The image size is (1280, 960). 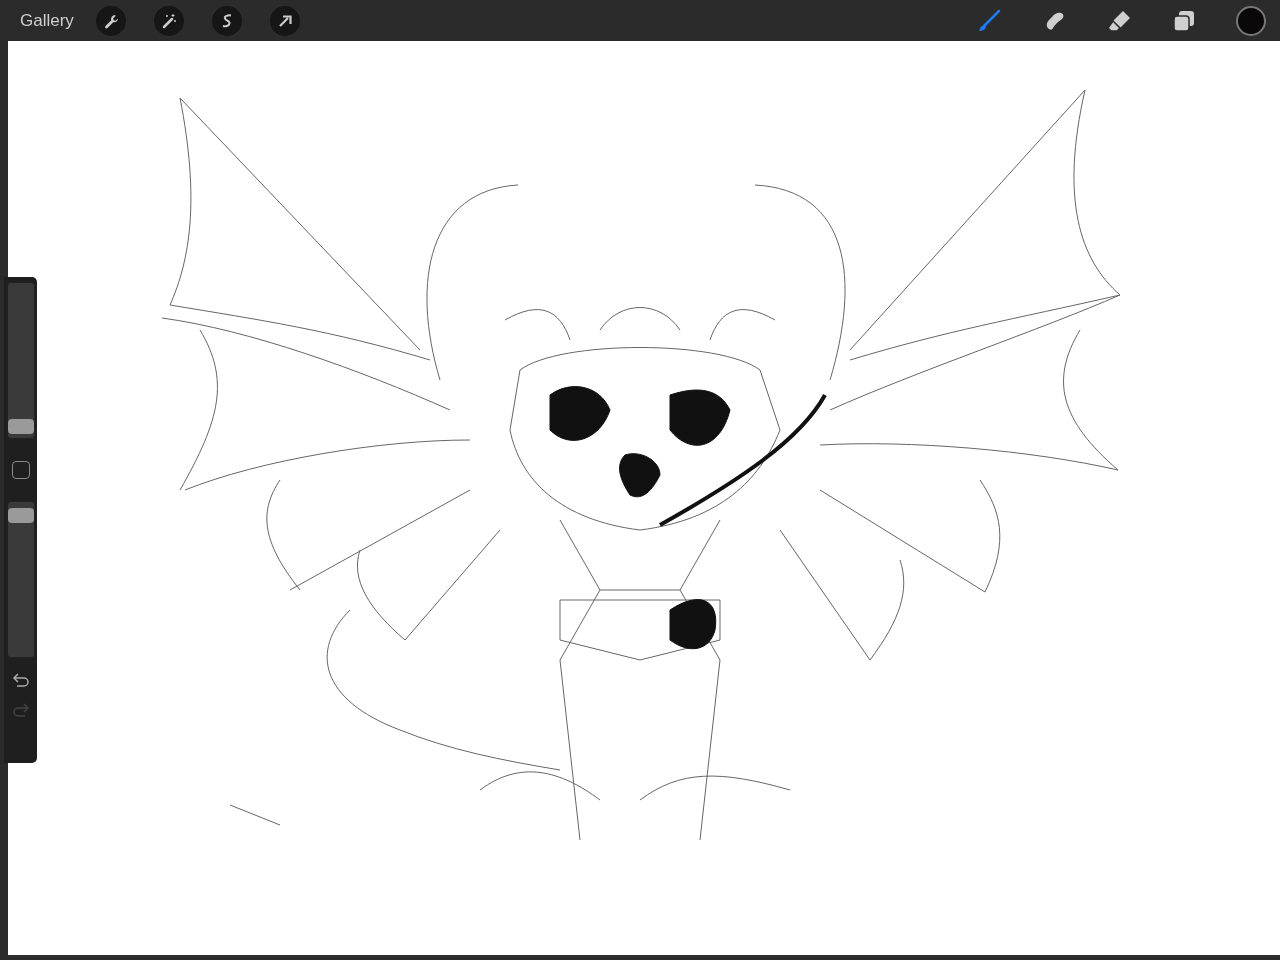 What do you see at coordinates (1251, 20) in the screenshot?
I see `color-swatch` at bounding box center [1251, 20].